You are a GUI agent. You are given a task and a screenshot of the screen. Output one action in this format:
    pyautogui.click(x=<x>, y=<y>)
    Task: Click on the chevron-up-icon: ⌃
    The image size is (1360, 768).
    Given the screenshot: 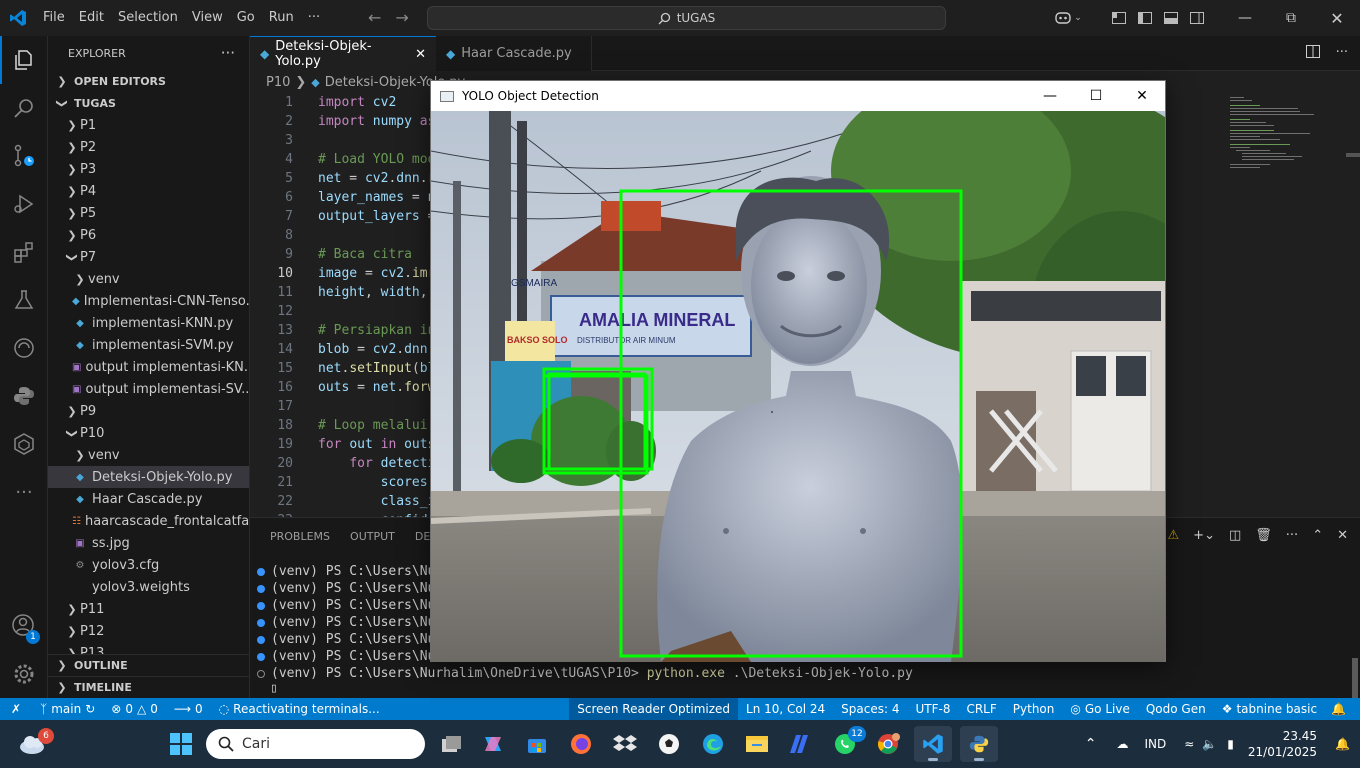 What is the action you would take?
    pyautogui.click(x=1091, y=744)
    